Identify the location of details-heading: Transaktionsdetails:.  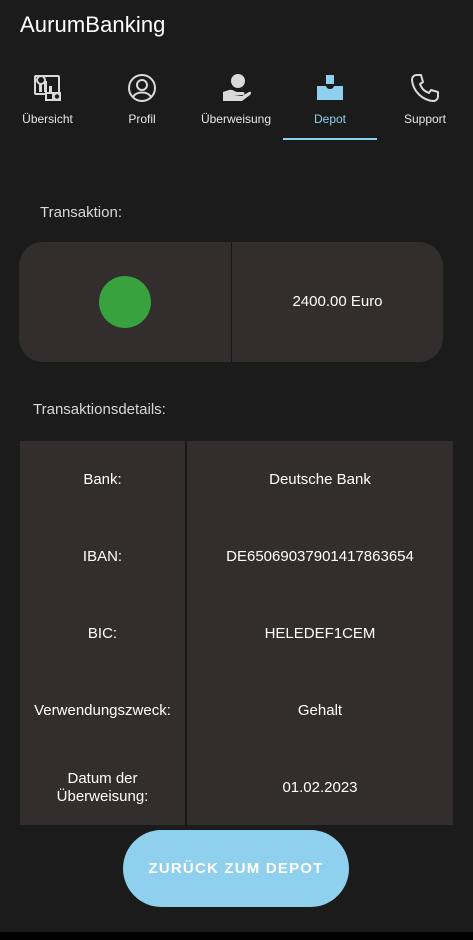
(99, 409).